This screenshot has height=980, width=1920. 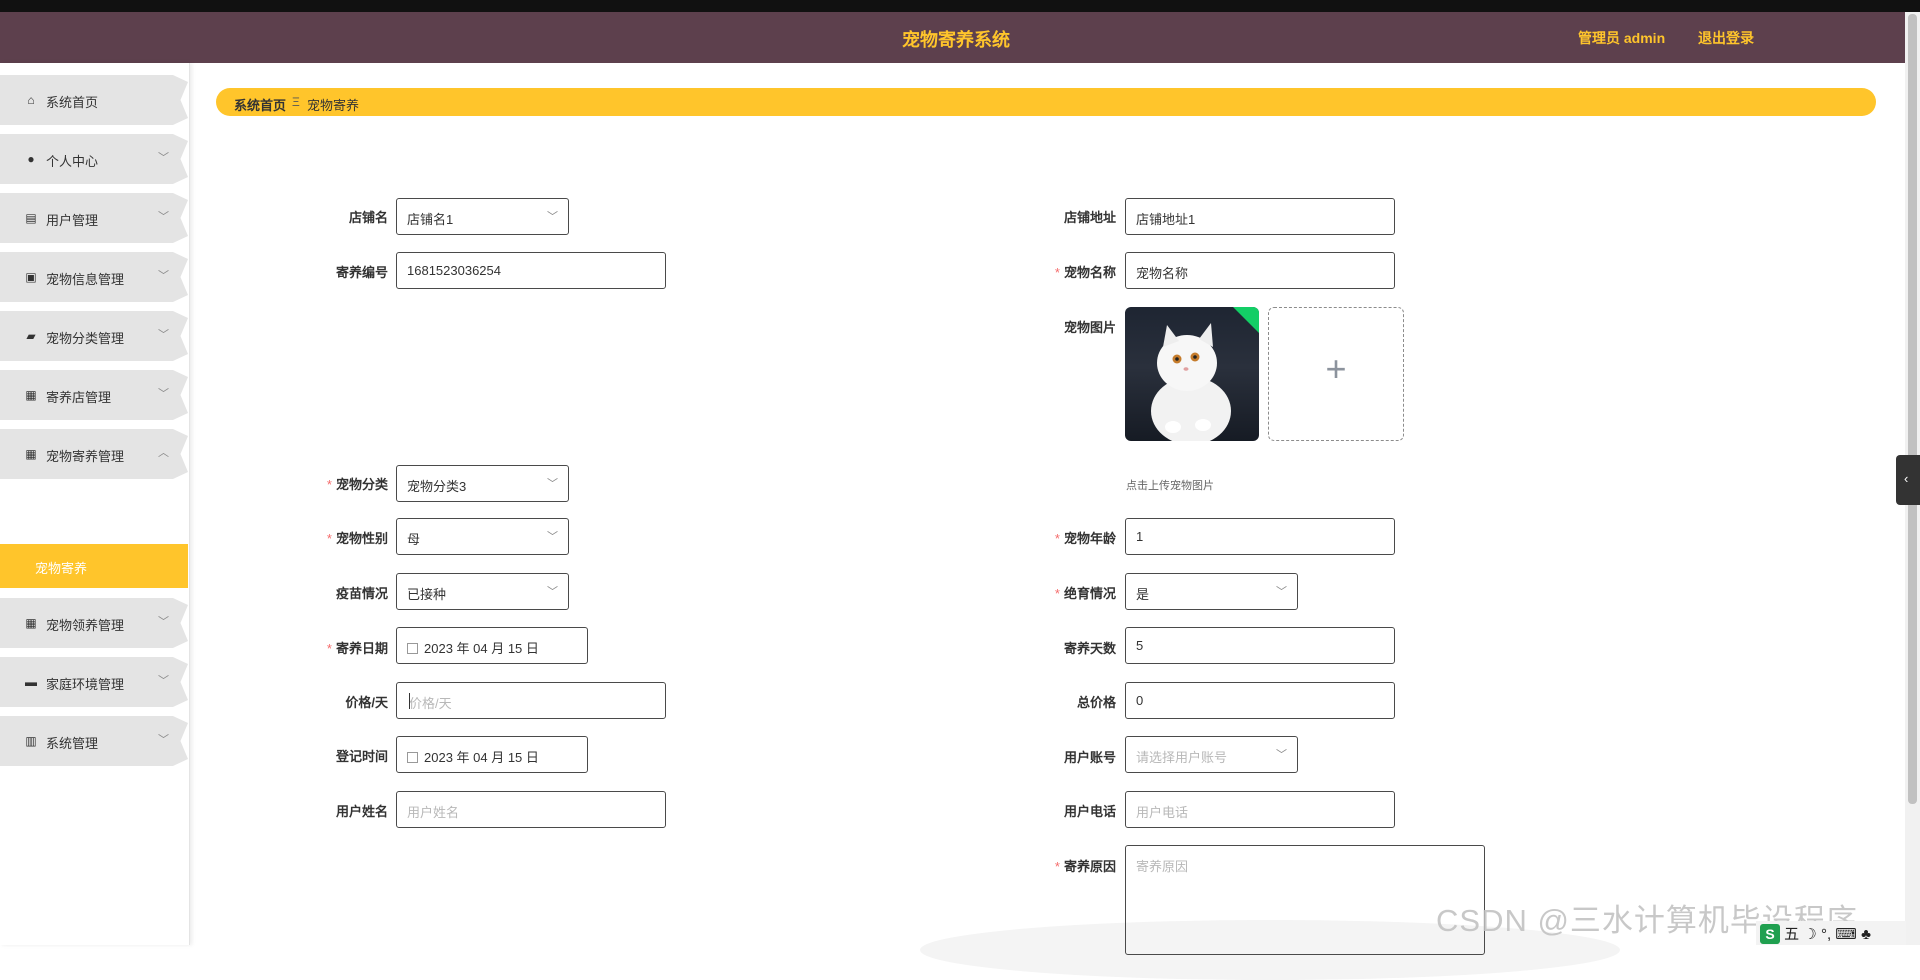 What do you see at coordinates (357, 648) in the screenshot?
I see `foster-date-label: * 寄养日期` at bounding box center [357, 648].